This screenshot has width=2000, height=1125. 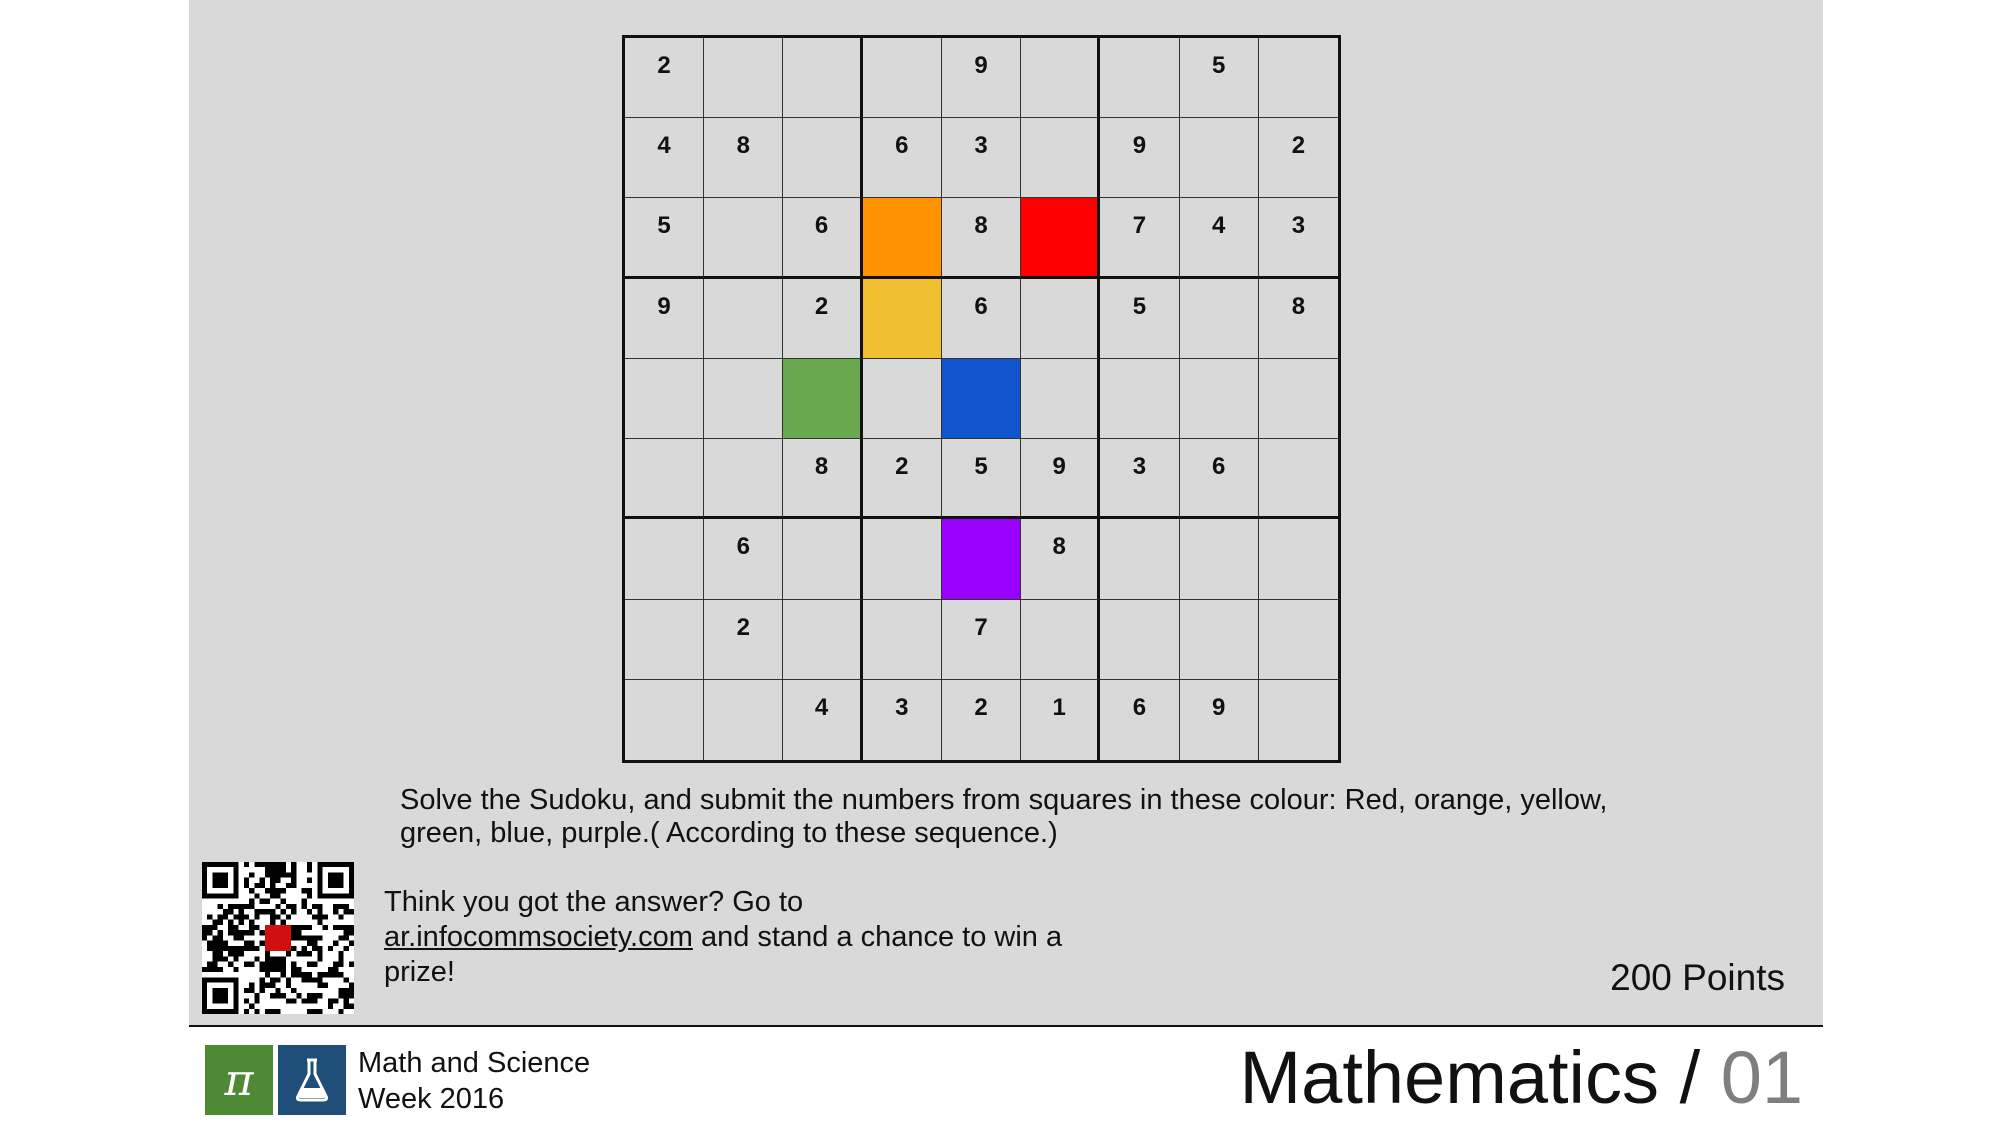 I want to click on sudoku-cell-r8-c5: 1, so click(x=1061, y=719).